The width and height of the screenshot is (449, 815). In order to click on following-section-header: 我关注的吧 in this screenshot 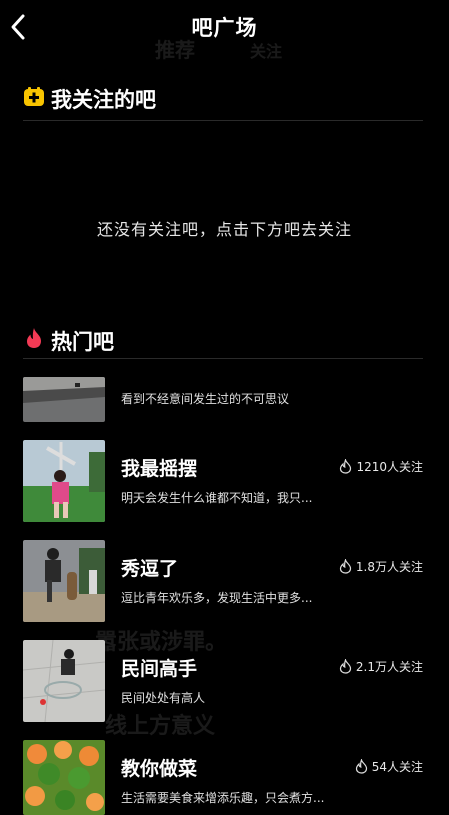, I will do `click(223, 100)`.